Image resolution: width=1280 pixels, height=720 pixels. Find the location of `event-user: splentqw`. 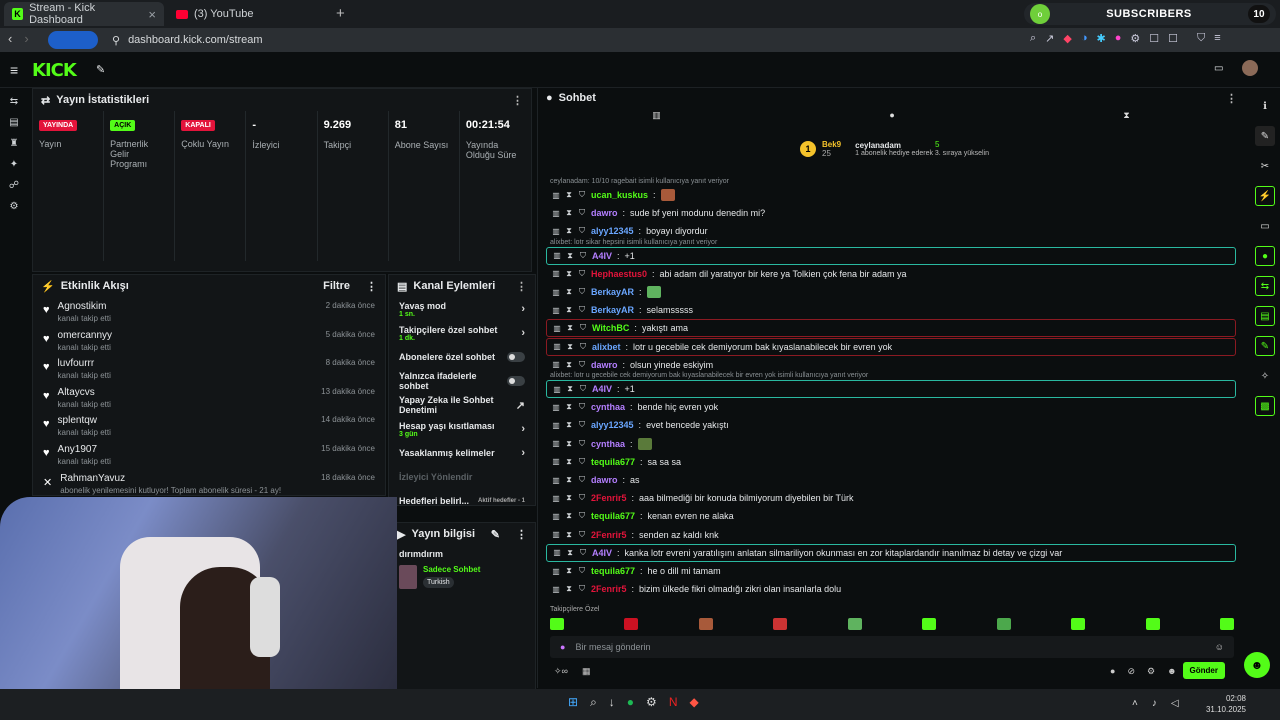

event-user: splentqw is located at coordinates (84, 420).